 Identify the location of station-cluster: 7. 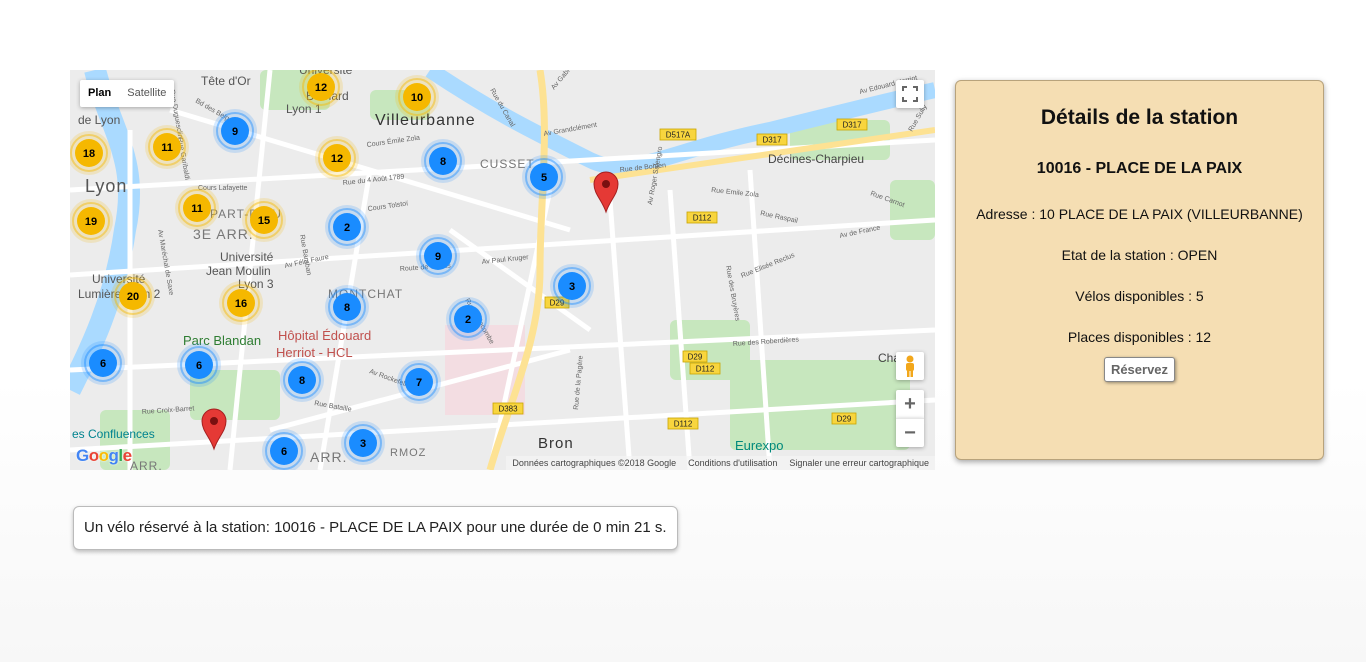
(419, 382).